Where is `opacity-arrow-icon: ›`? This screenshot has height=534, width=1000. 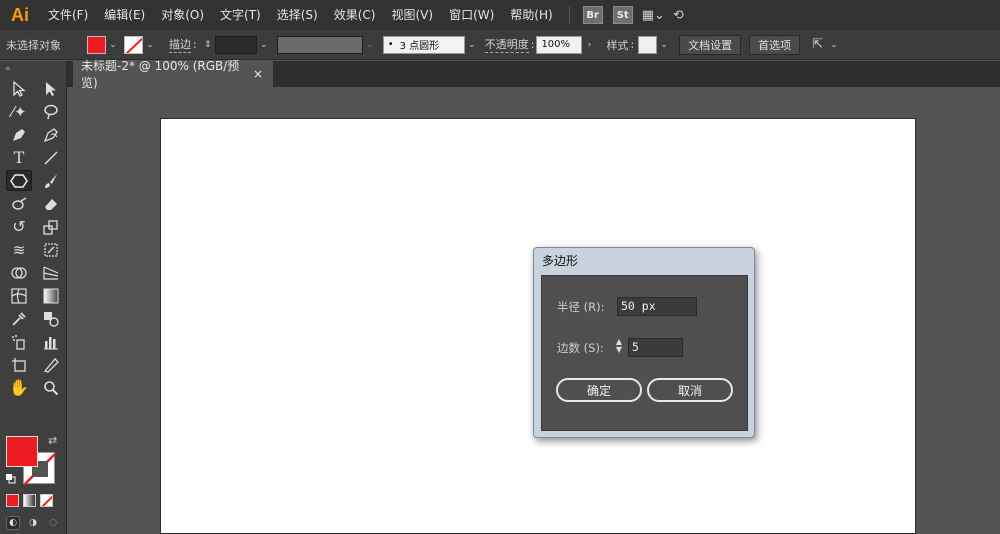
opacity-arrow-icon: › is located at coordinates (589, 45).